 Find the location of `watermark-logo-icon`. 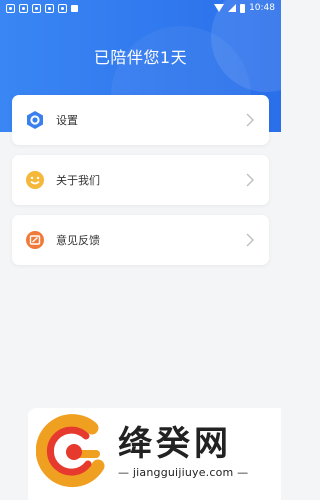

watermark-logo-icon is located at coordinates (73, 452).